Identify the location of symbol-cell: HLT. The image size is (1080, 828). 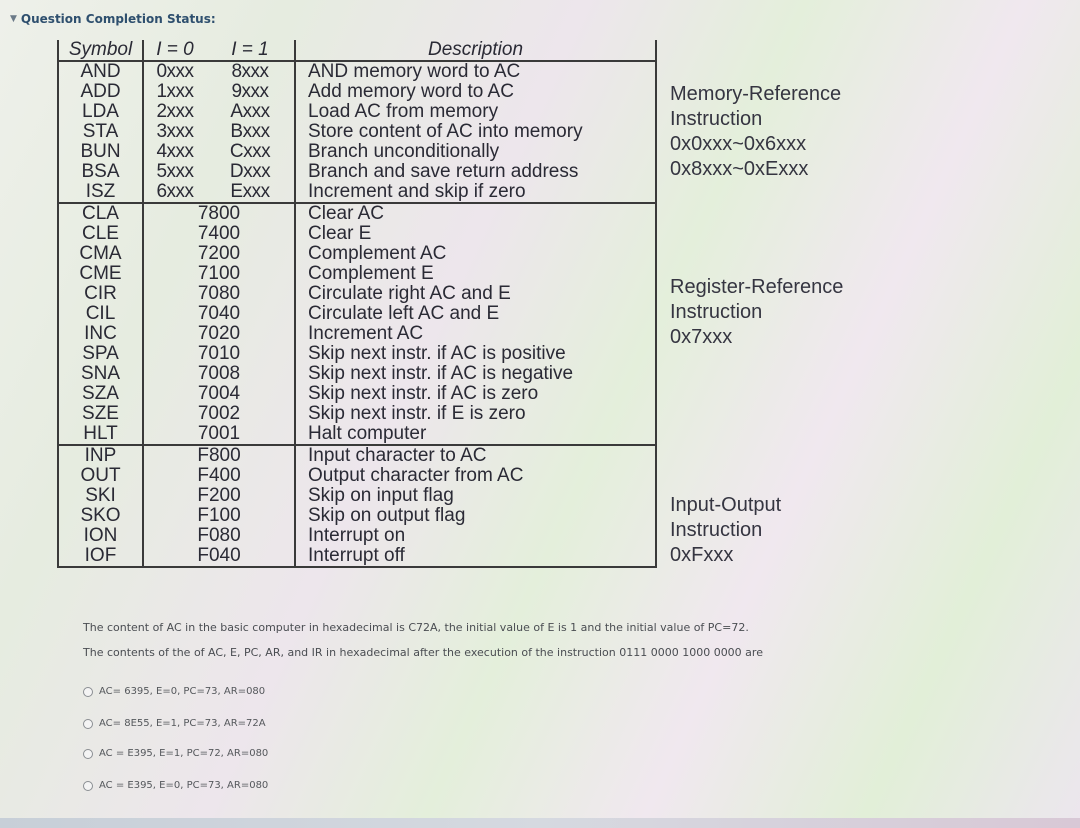
(101, 435).